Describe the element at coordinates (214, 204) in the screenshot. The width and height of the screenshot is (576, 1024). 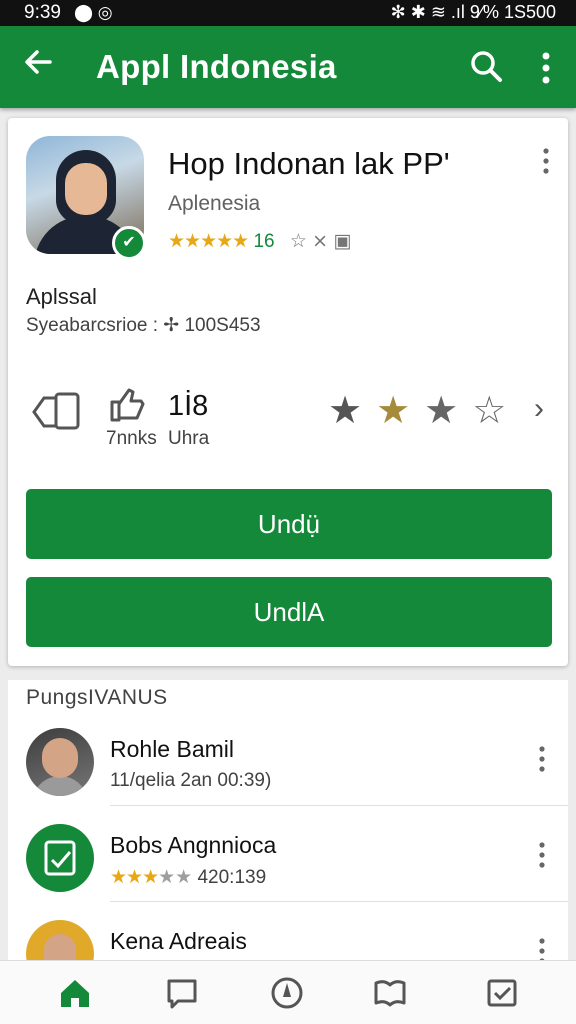
I see `developer-name: Aplenesia` at that location.